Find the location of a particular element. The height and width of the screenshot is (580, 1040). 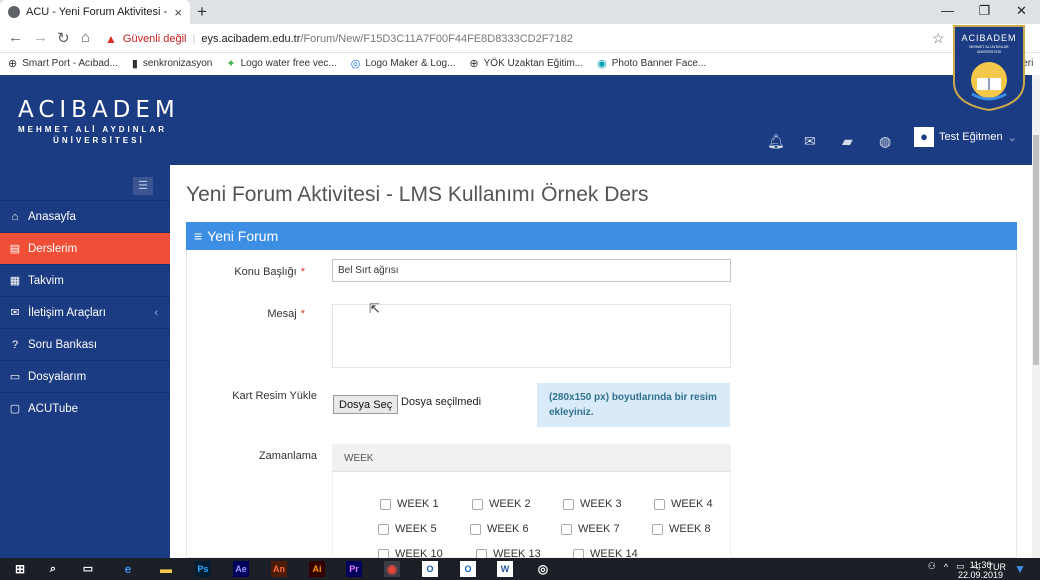

file-status-text: Dosya seçilmedi is located at coordinates (441, 402).